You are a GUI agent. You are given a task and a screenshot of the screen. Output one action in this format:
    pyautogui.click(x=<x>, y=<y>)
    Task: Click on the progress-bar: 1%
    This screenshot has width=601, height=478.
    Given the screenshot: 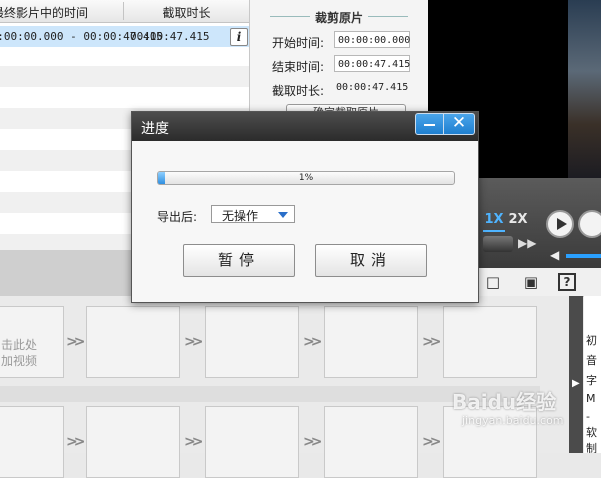 What is the action you would take?
    pyautogui.click(x=306, y=178)
    